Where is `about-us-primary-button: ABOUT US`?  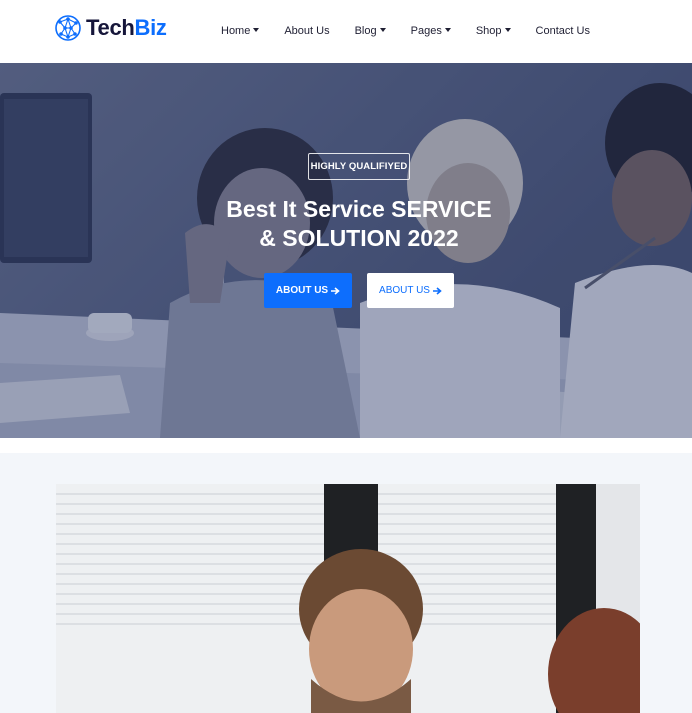 about-us-primary-button: ABOUT US is located at coordinates (308, 290).